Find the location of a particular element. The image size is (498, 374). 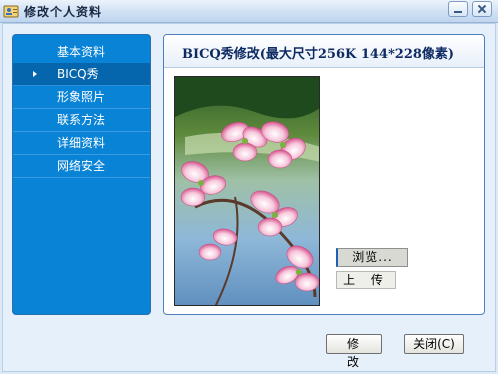

sidebar-item-details: 详细资料 is located at coordinates (81, 143).